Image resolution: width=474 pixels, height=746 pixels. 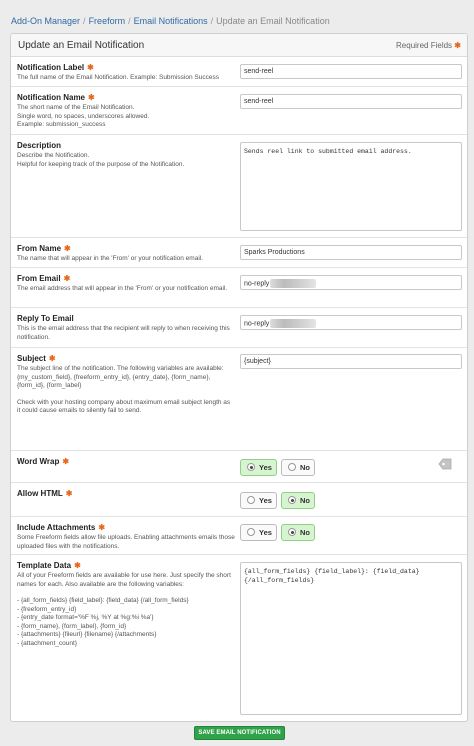 I want to click on page-title: Update an Email Notification, so click(x=81, y=45).